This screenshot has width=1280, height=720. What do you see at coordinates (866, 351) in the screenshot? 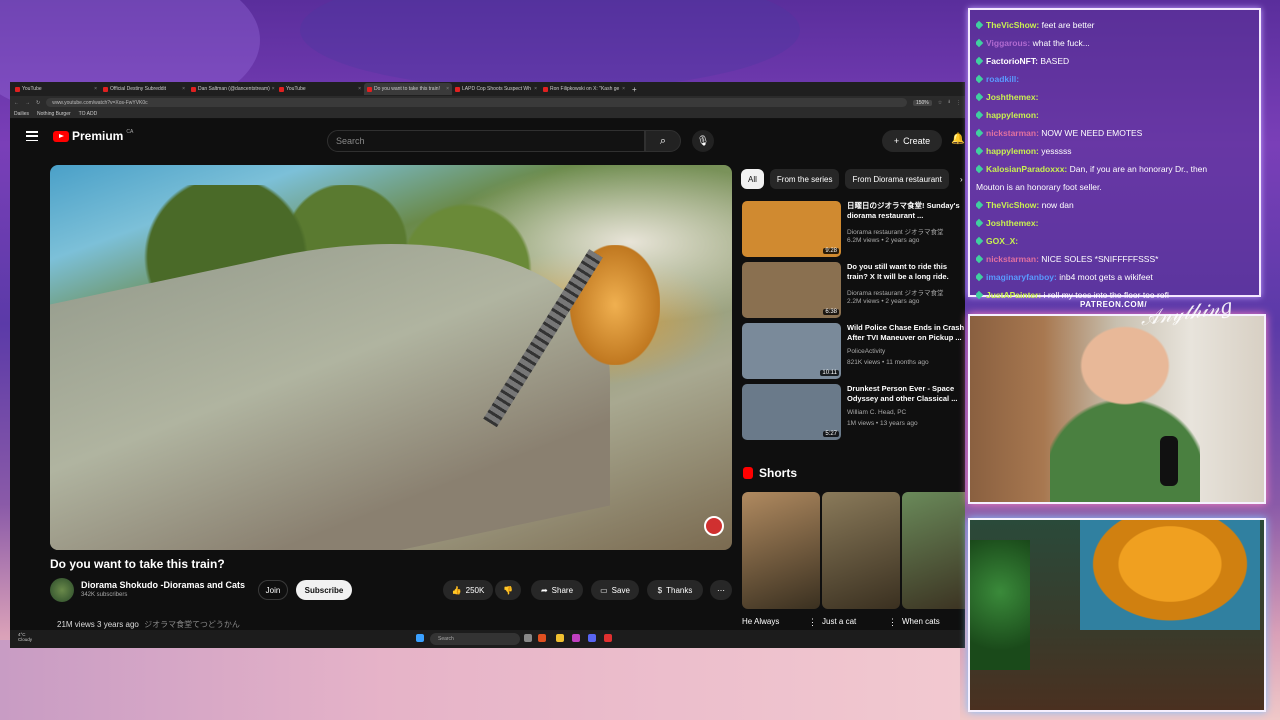
I see `recommended-channel: PoliceActivity` at bounding box center [866, 351].